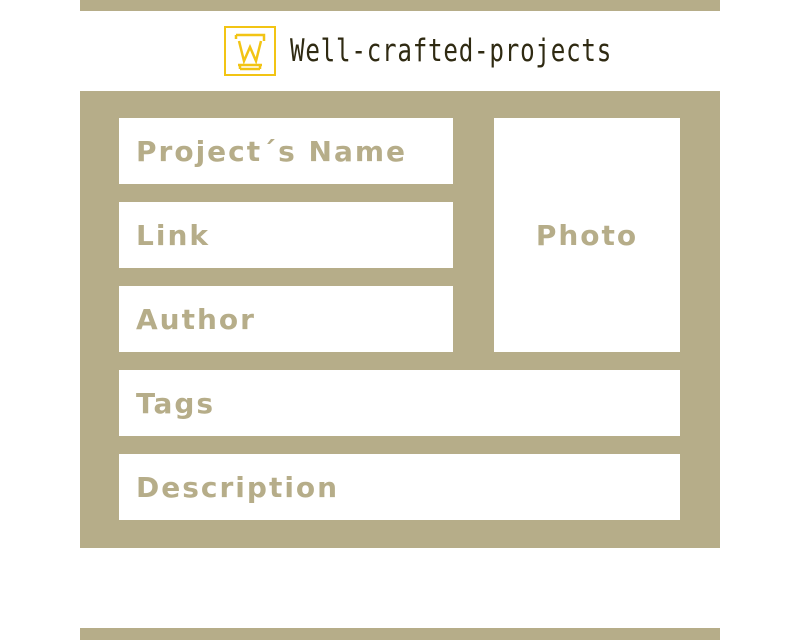 The width and height of the screenshot is (800, 640). What do you see at coordinates (587, 235) in the screenshot?
I see `photo-upload: Photo` at bounding box center [587, 235].